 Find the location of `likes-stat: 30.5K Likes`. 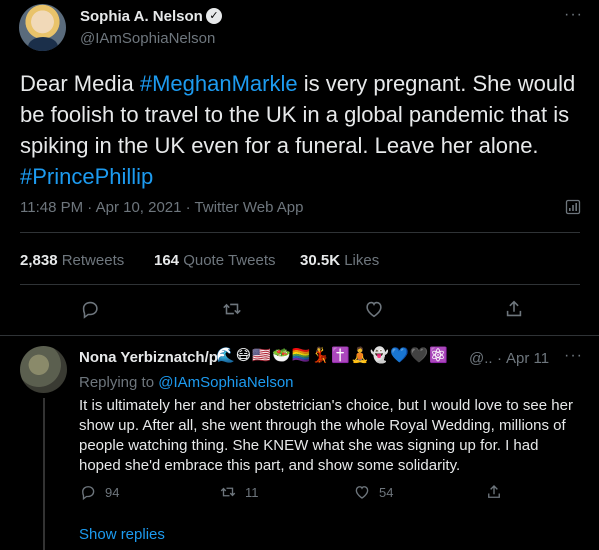

likes-stat: 30.5K Likes is located at coordinates (339, 260).